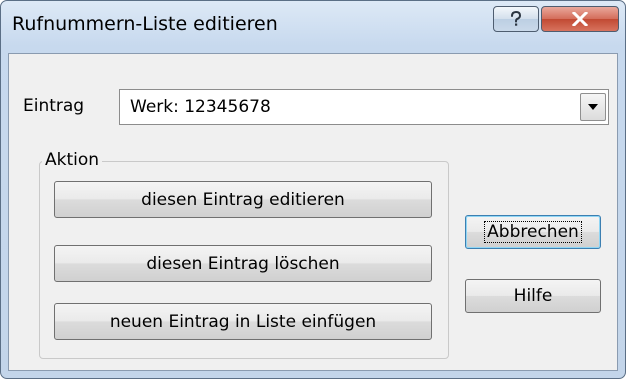 The height and width of the screenshot is (379, 626). What do you see at coordinates (72, 160) in the screenshot?
I see `action-group-label: Aktion` at bounding box center [72, 160].